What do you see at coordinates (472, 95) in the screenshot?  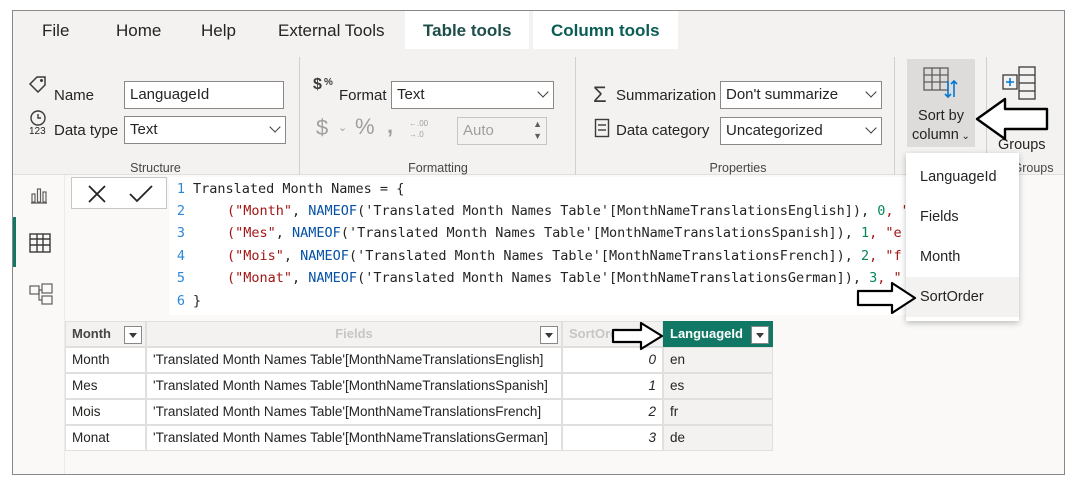 I see `format-select: Text` at bounding box center [472, 95].